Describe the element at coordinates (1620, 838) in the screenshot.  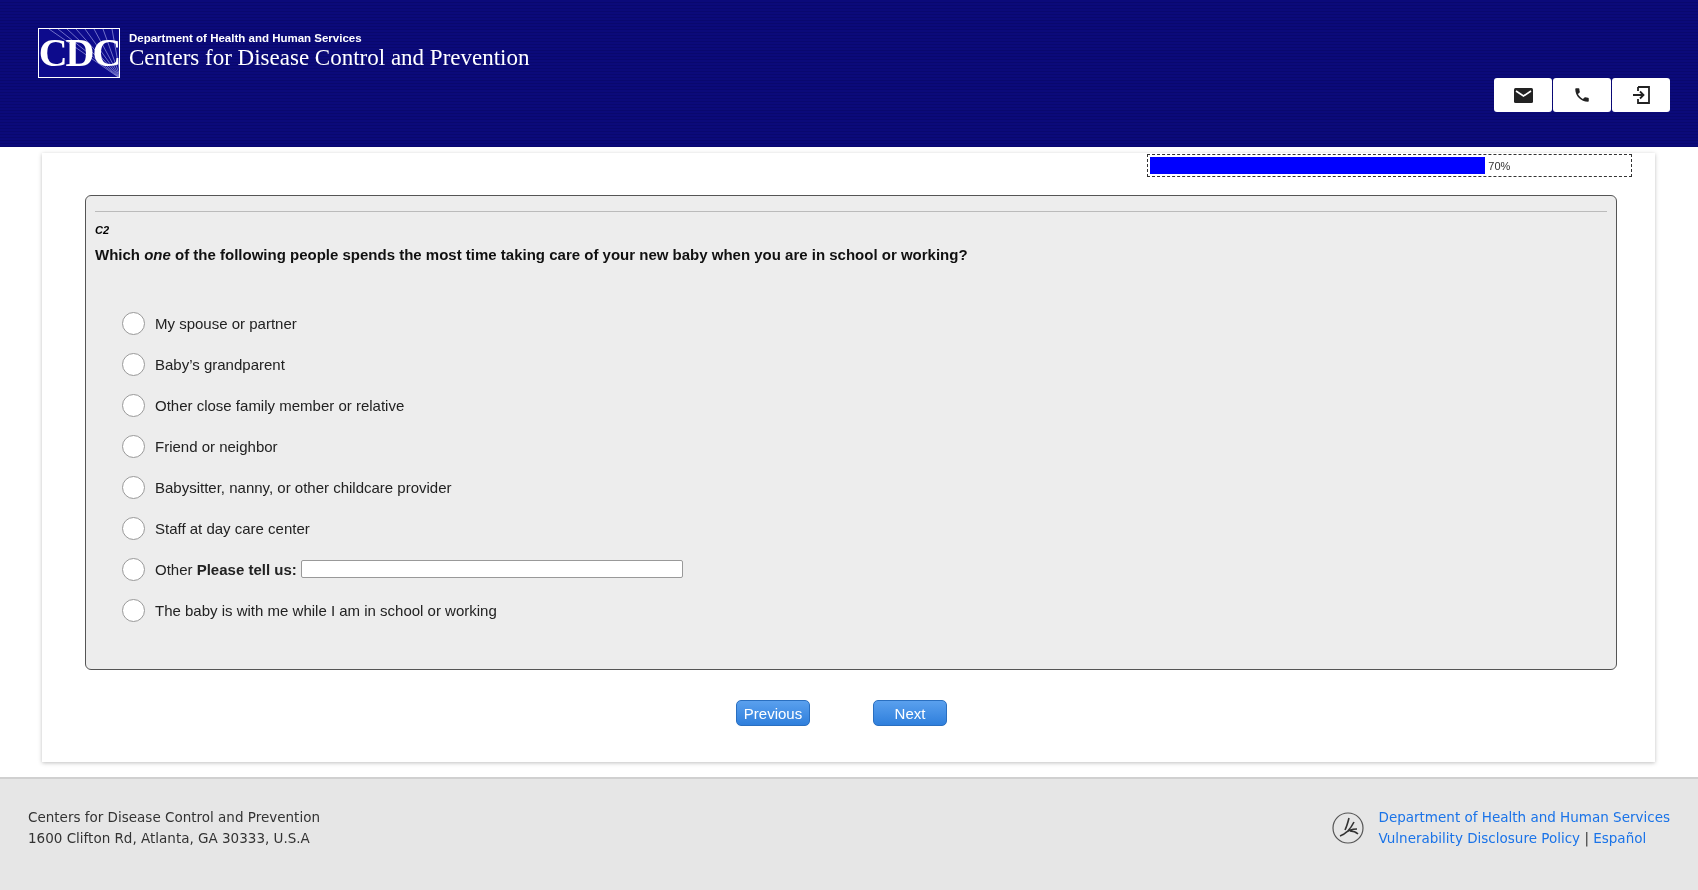
I see `language-link: Español` at that location.